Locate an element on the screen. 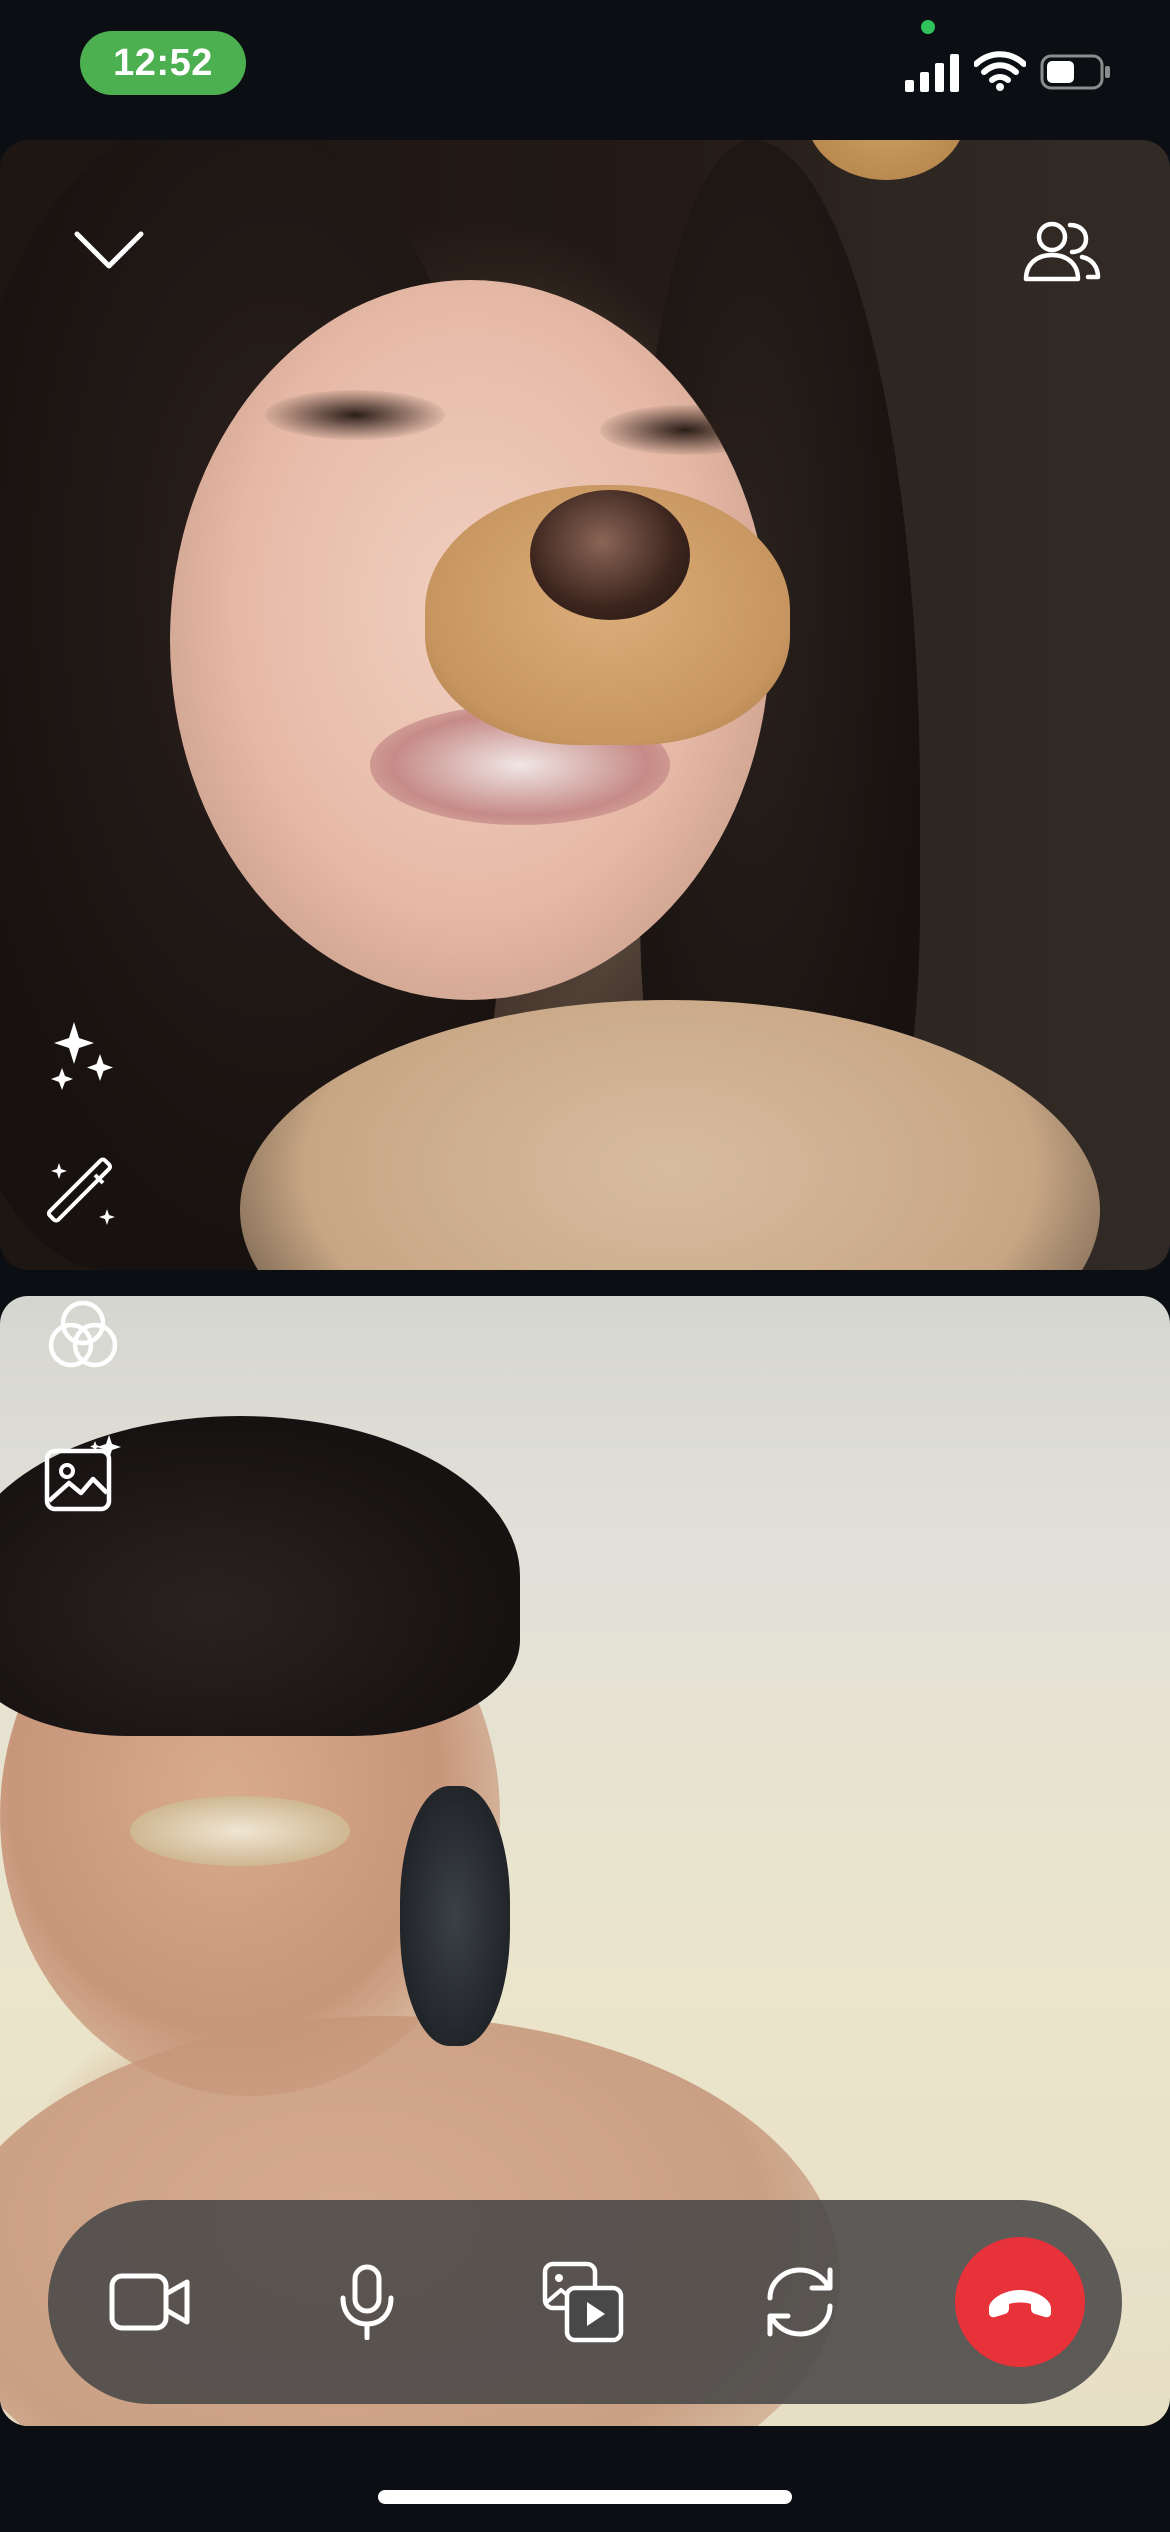 This screenshot has width=1170, height=2532. participants-button is located at coordinates (1062, 251).